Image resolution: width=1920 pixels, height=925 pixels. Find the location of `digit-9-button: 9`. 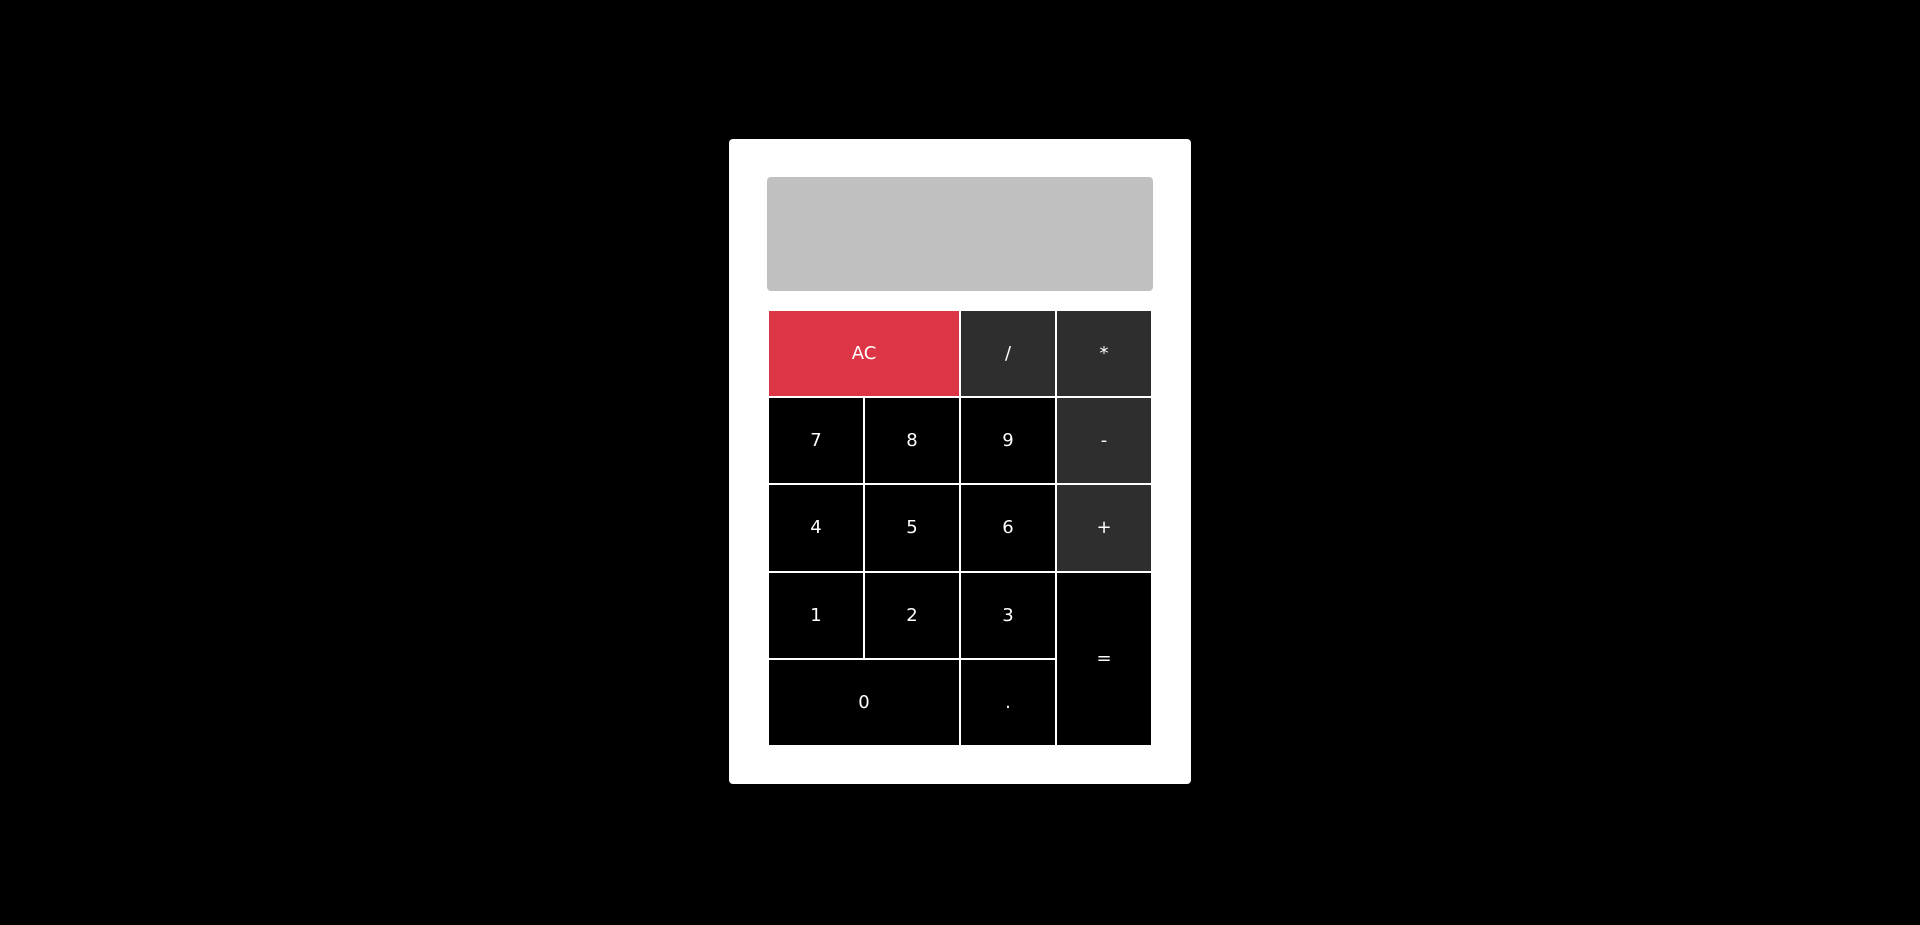

digit-9-button: 9 is located at coordinates (1008, 441).